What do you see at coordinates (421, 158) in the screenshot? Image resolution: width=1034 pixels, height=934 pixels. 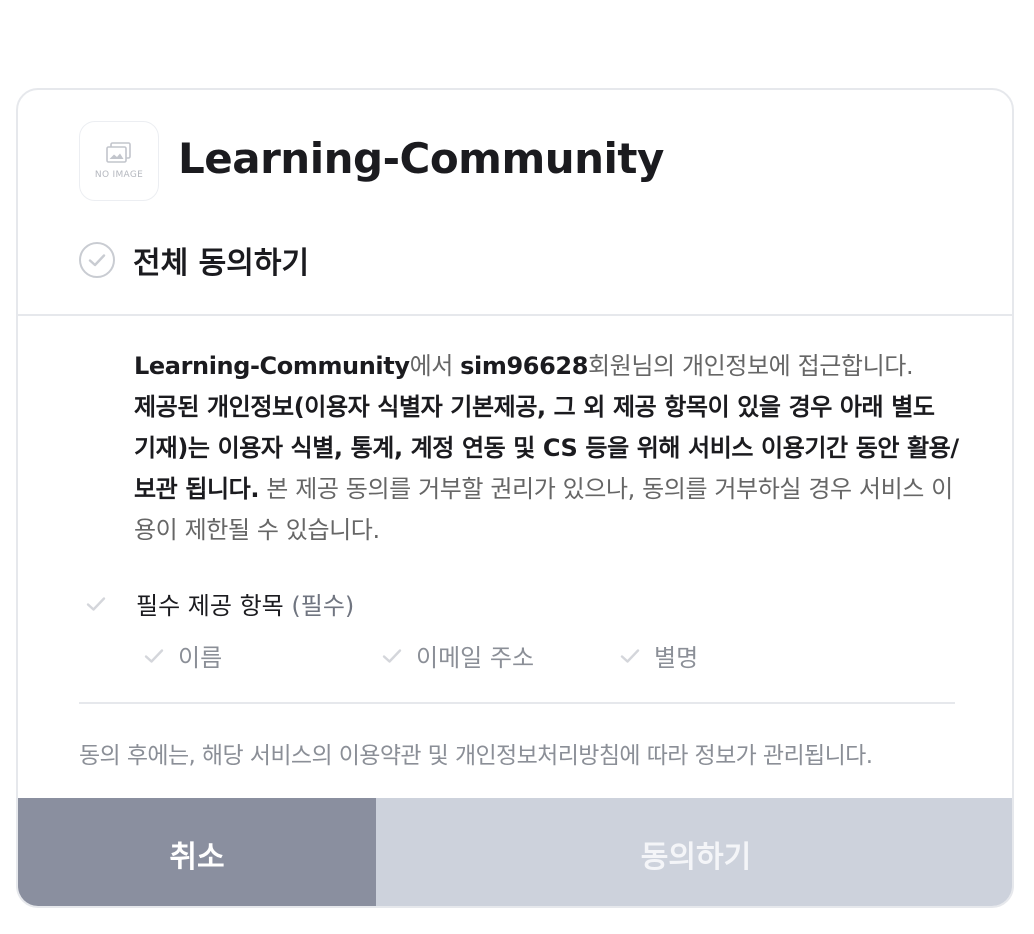 I see `app-name: Learning-Community` at bounding box center [421, 158].